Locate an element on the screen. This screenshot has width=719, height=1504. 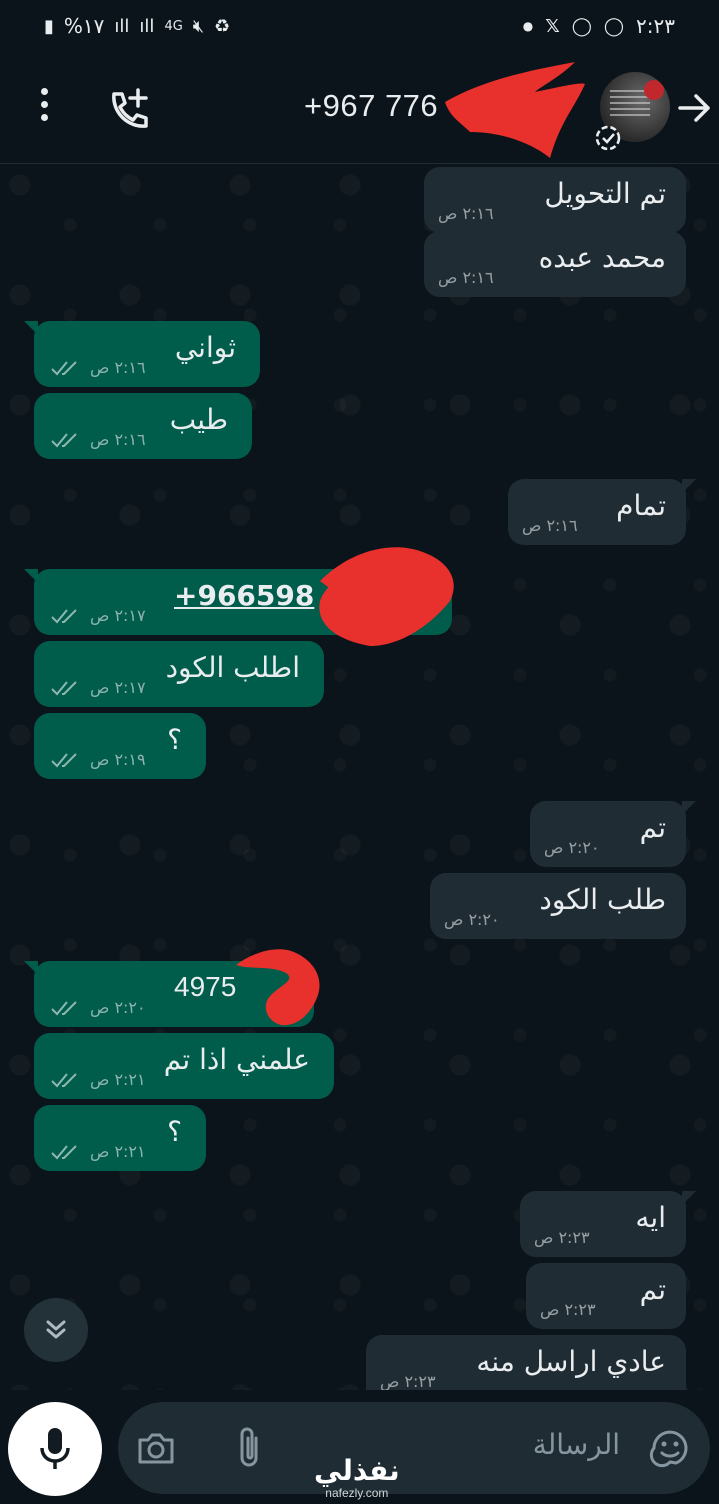
message-time: ٢:١٩ ص is located at coordinates (118, 759).